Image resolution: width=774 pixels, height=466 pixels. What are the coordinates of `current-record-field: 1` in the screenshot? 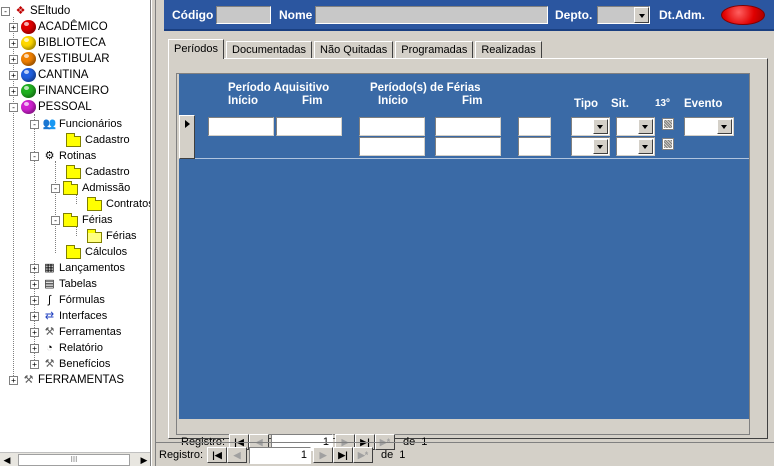 It's located at (280, 455).